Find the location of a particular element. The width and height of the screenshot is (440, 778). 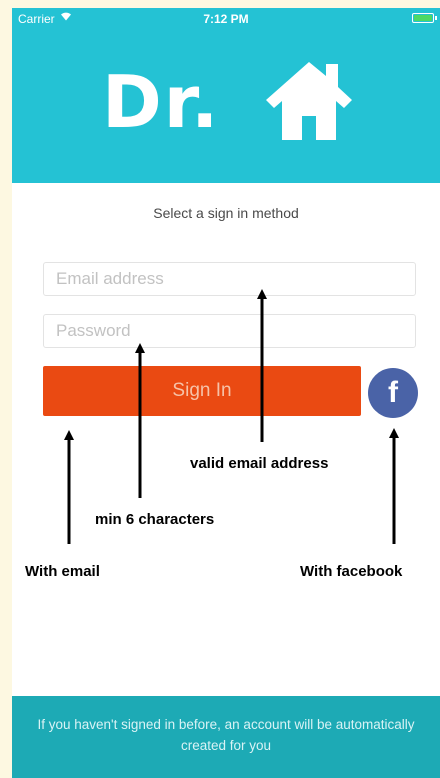

status-bar: Carrier 7:12 PM is located at coordinates (226, 19).